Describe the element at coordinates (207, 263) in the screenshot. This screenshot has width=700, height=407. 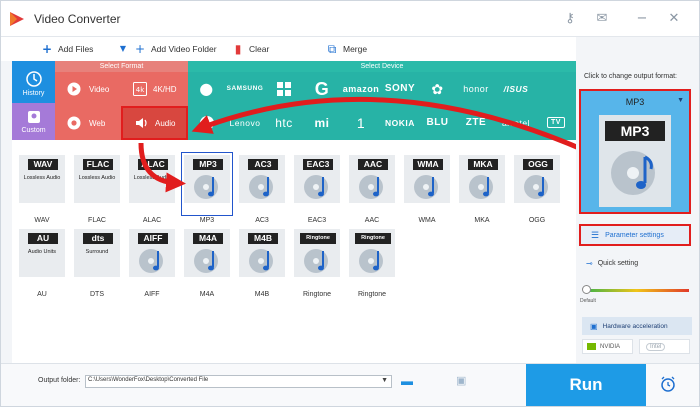
I see `format-m4a: M4A M4A` at that location.